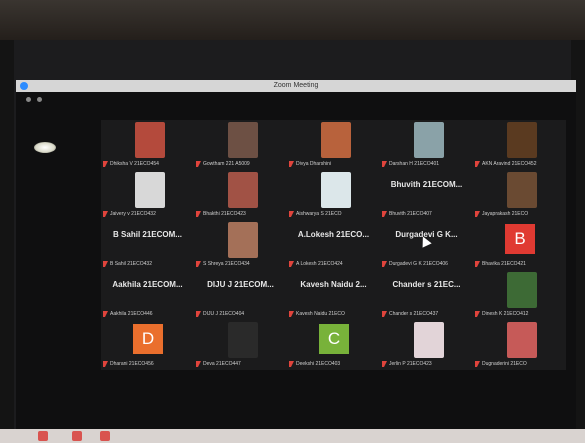 The width and height of the screenshot is (585, 443). I want to click on participant-tile: Aishwarya S 21ECO, so click(333, 195).